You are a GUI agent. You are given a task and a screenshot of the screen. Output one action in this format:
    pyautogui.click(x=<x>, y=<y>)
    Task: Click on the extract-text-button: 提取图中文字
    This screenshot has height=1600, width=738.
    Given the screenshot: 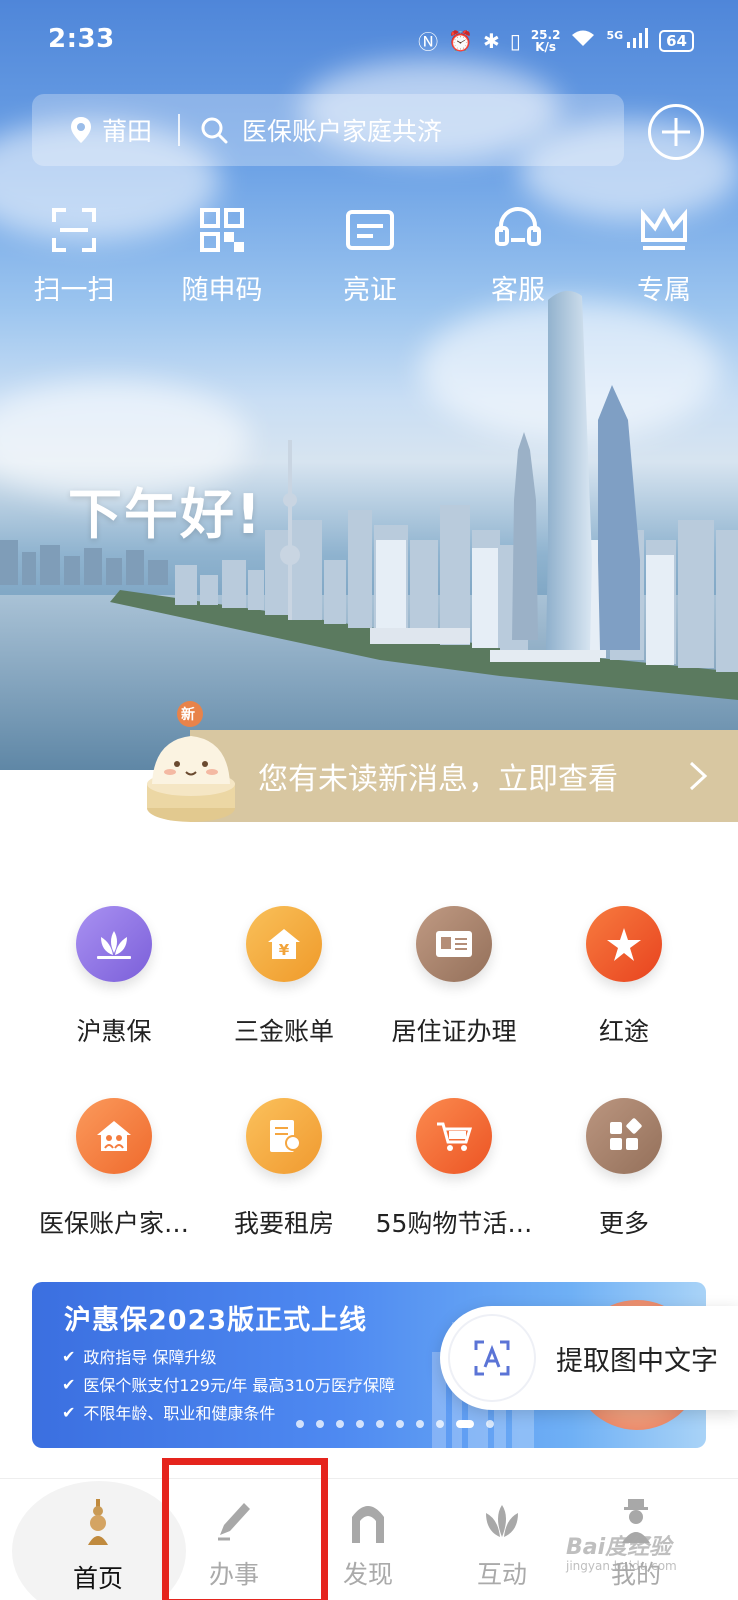 What is the action you would take?
    pyautogui.click(x=589, y=1358)
    